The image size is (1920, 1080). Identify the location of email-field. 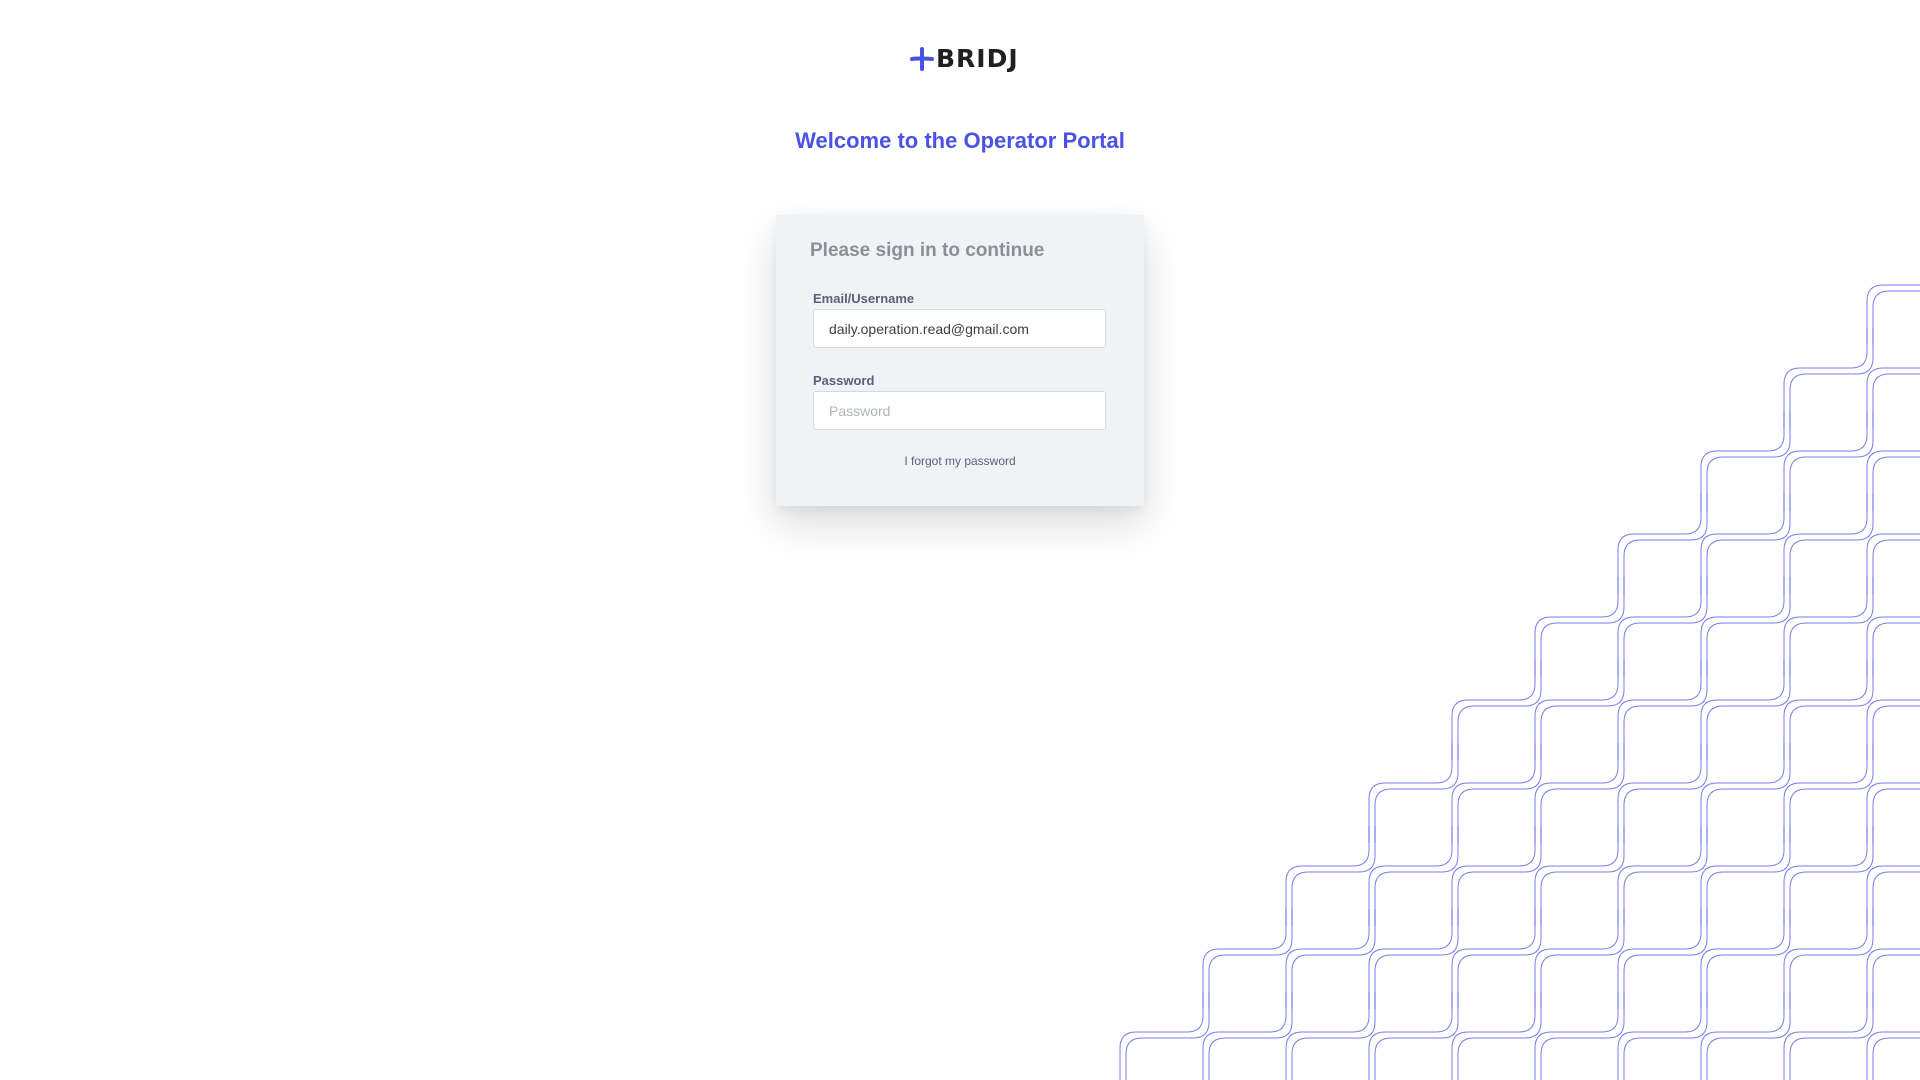
(959, 328).